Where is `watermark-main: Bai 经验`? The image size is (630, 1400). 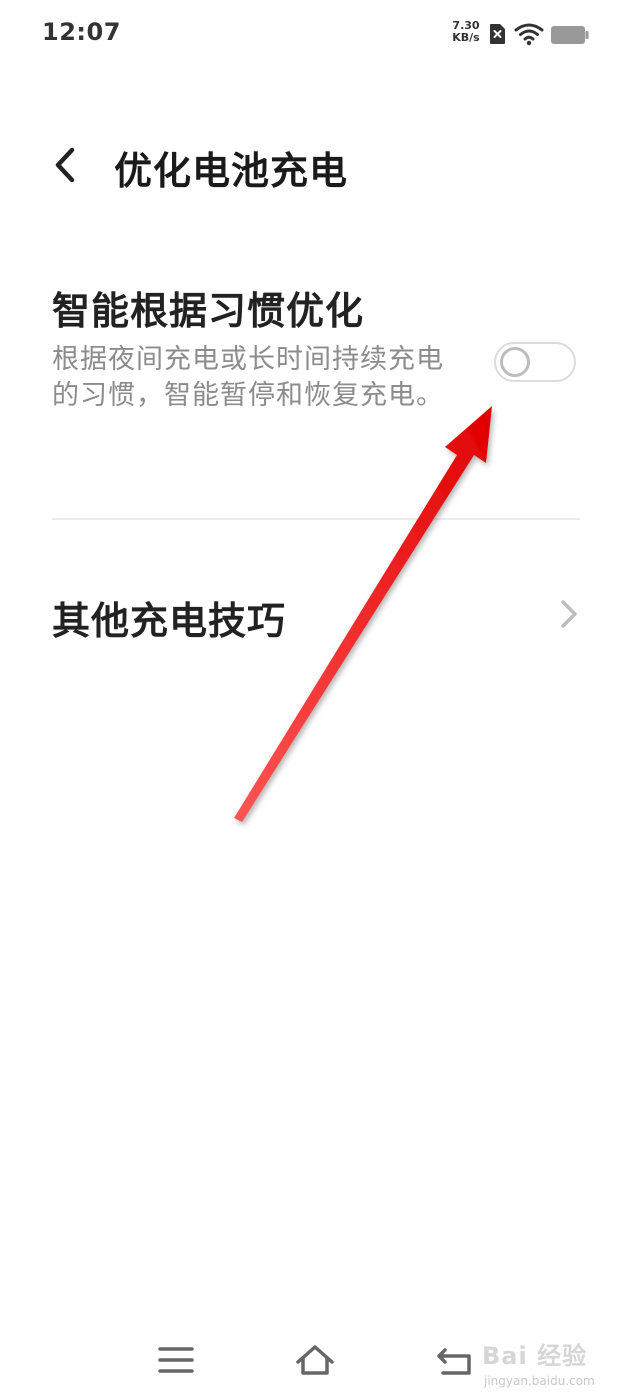 watermark-main: Bai 经验 is located at coordinates (535, 1356).